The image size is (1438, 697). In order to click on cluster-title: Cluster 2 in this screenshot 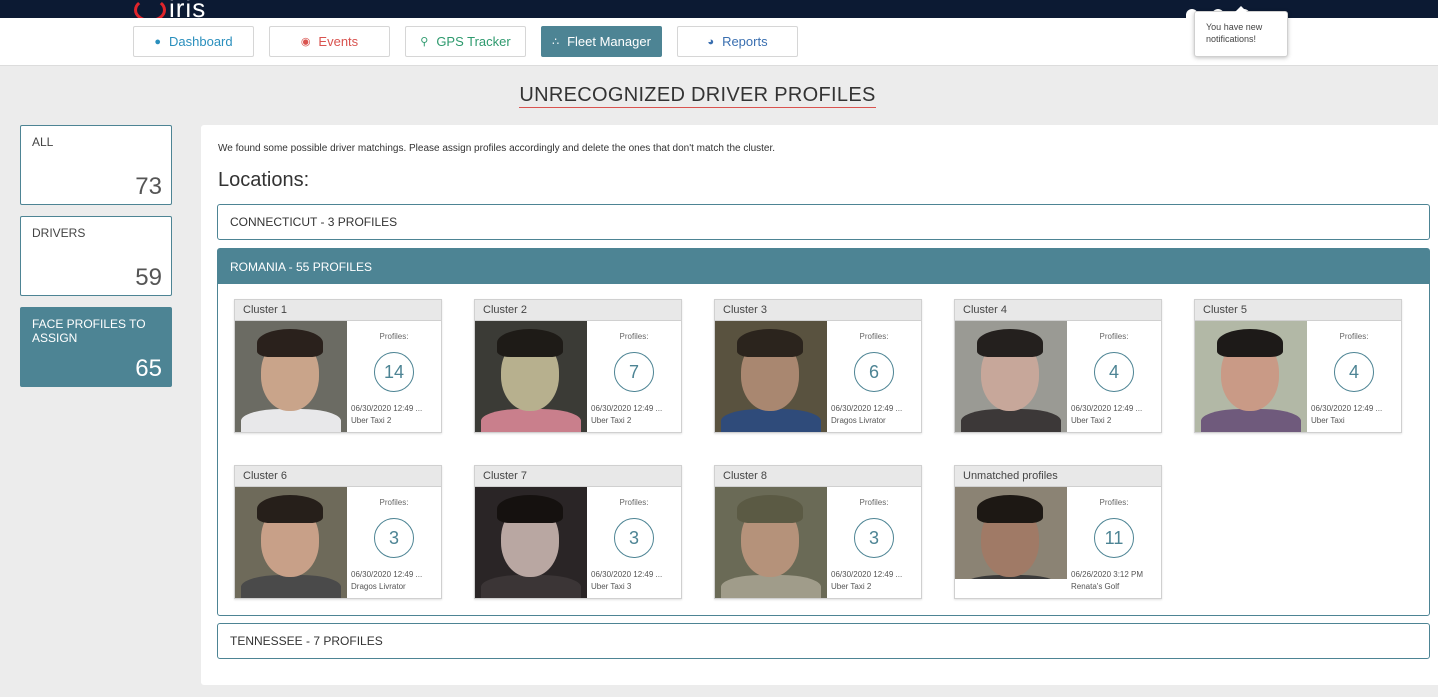, I will do `click(578, 310)`.